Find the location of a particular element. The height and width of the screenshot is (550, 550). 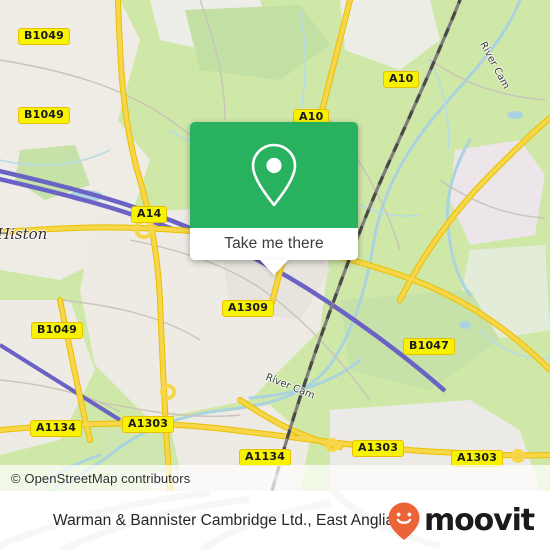

place-label-histon: Histon is located at coordinates (24, 234).